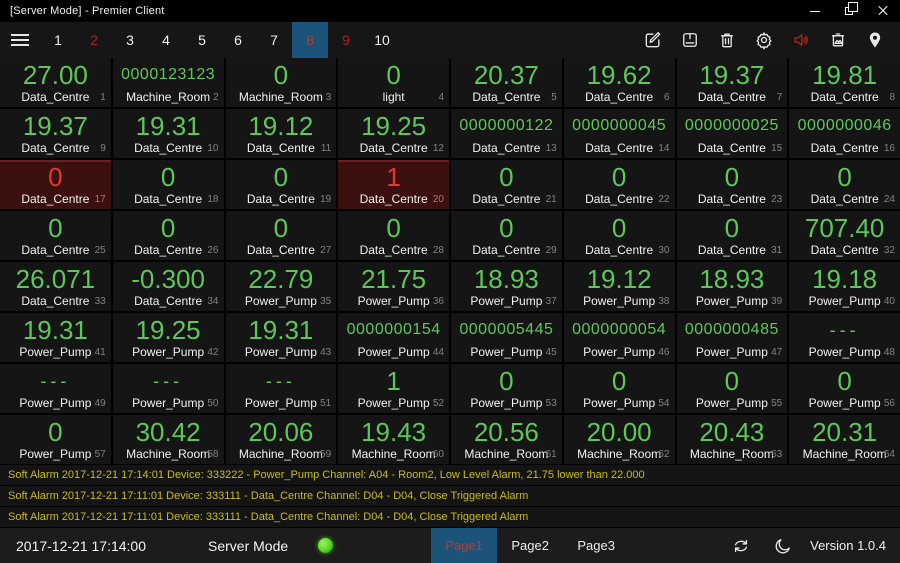  What do you see at coordinates (801, 40) in the screenshot?
I see `audio-button` at bounding box center [801, 40].